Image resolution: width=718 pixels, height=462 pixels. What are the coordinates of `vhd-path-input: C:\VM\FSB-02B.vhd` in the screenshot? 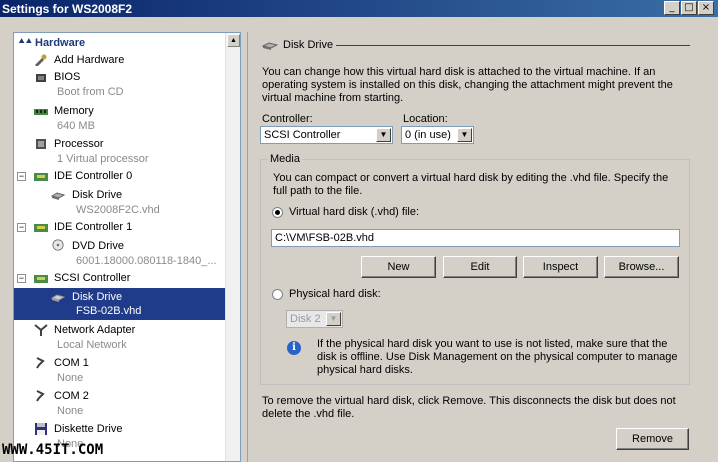 It's located at (475, 238).